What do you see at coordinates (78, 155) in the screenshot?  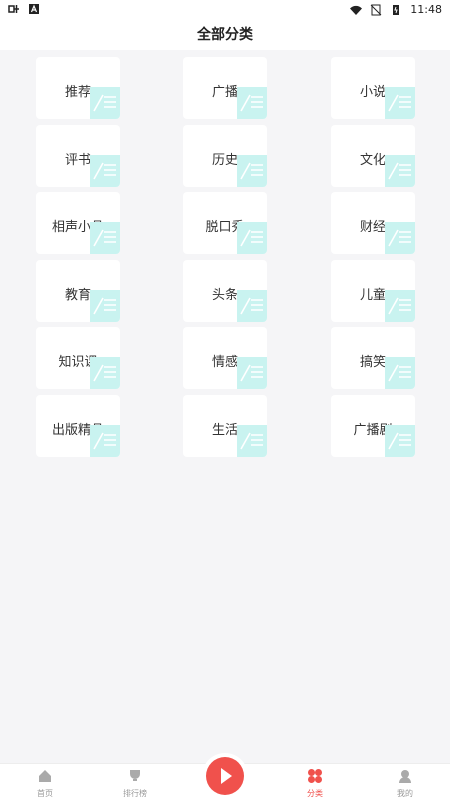 I see `category-tile: 评书` at bounding box center [78, 155].